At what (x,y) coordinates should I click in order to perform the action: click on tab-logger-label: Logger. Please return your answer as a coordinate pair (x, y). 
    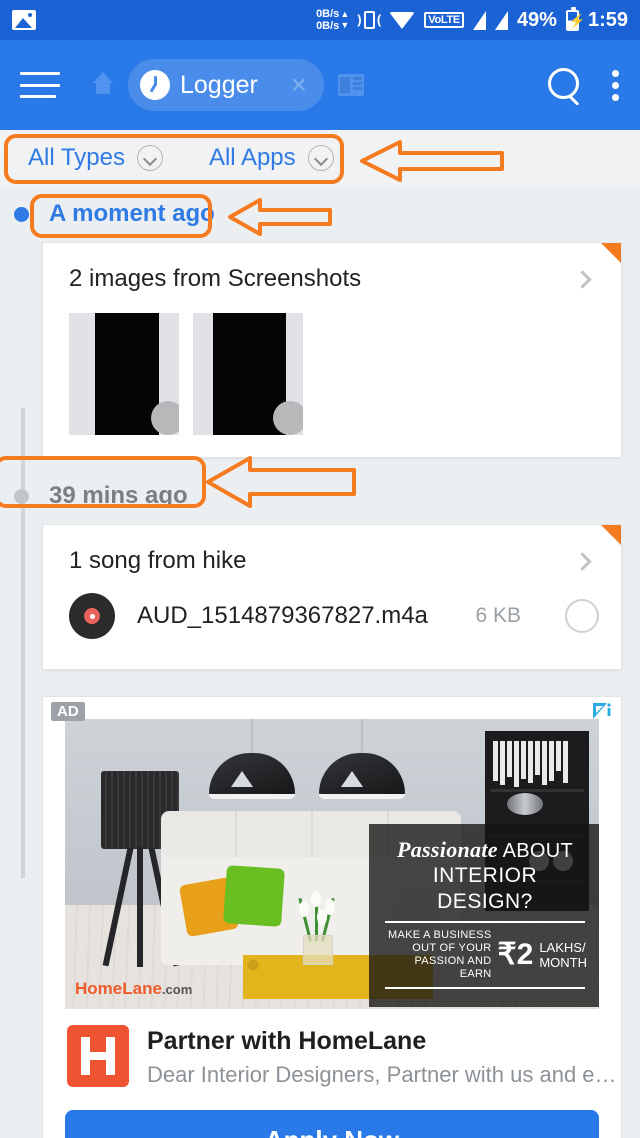
    Looking at the image, I should click on (219, 84).